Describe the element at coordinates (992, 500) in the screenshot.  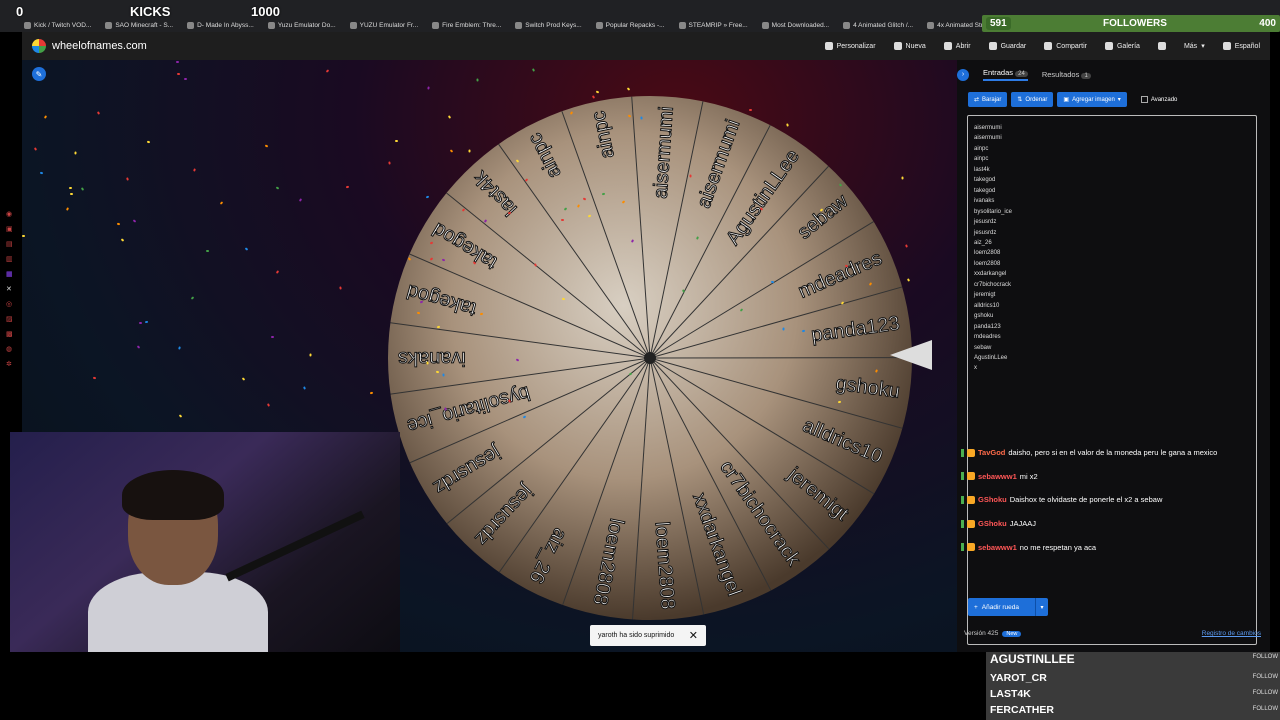
I see `chat-username: GShoku` at that location.